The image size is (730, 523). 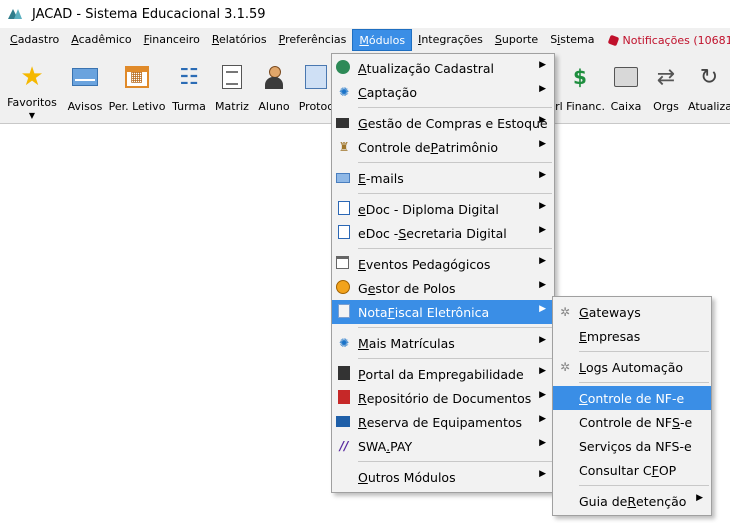 I want to click on toolbar-financeiro-button: $ rl Financ., so click(x=580, y=88).